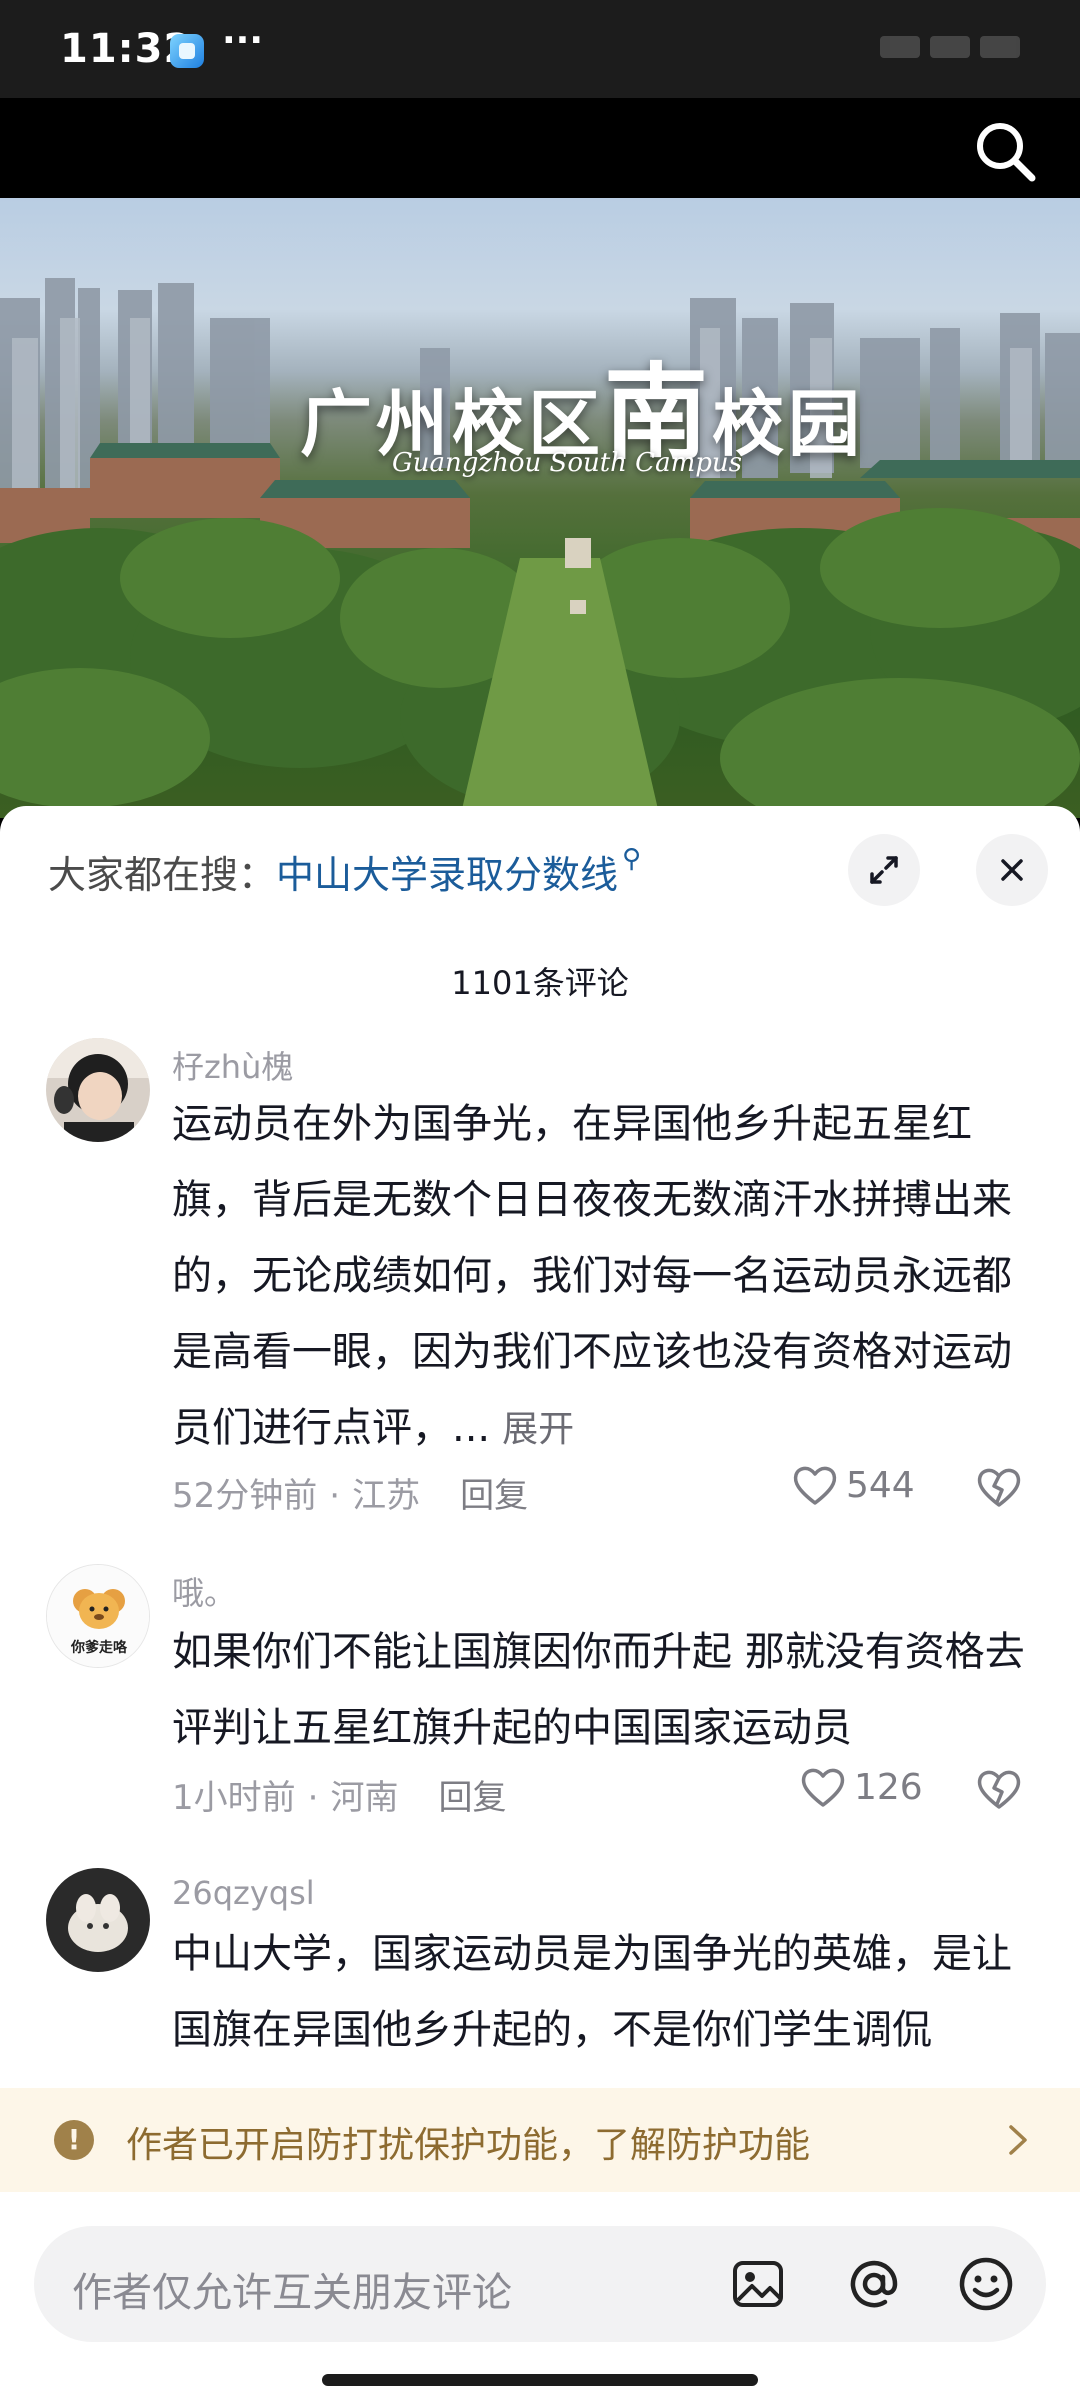 The width and height of the screenshot is (1080, 2401). What do you see at coordinates (598, 1690) in the screenshot?
I see `comment-text: 如果你们不能让国旗因你而升起 那就没有资格去评判让五星红旗升起的中国国家运动员` at bounding box center [598, 1690].